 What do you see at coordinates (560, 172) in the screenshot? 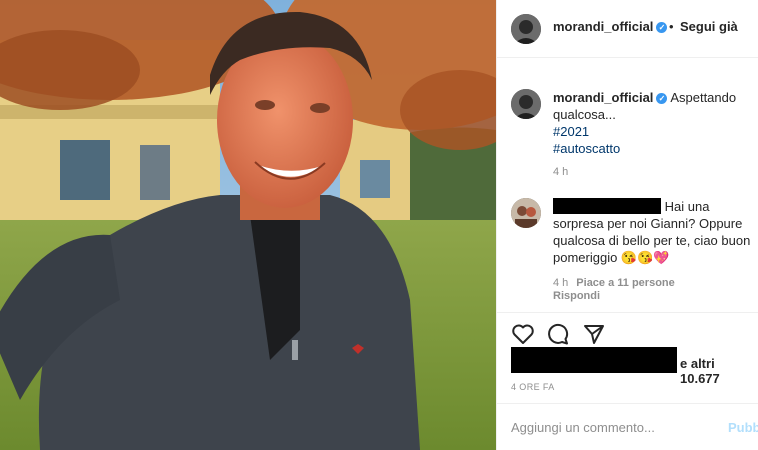
I see `caption-timestamp: 4 h` at bounding box center [560, 172].